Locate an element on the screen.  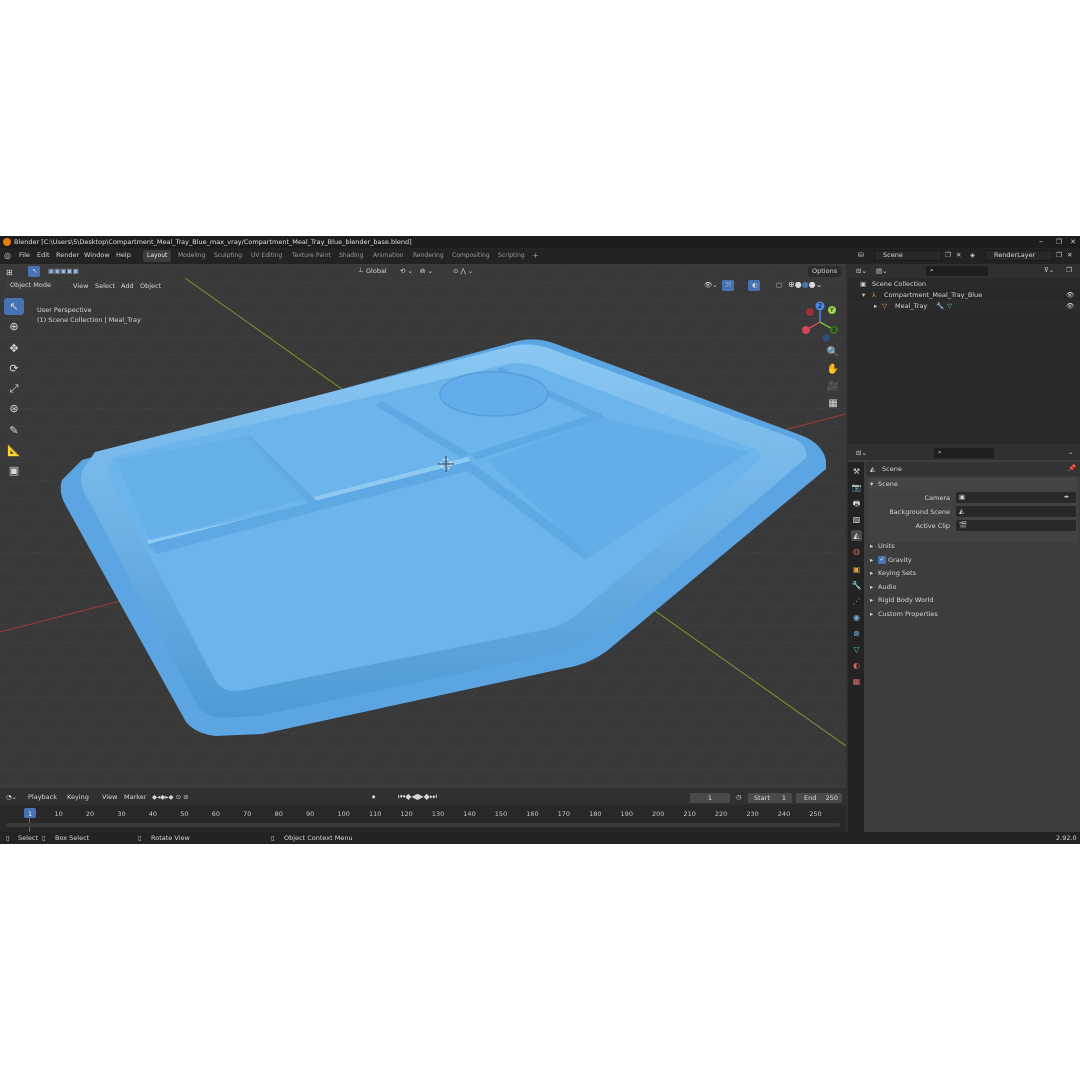
view-layer-tab-icon: ▨ is located at coordinates (856, 519).